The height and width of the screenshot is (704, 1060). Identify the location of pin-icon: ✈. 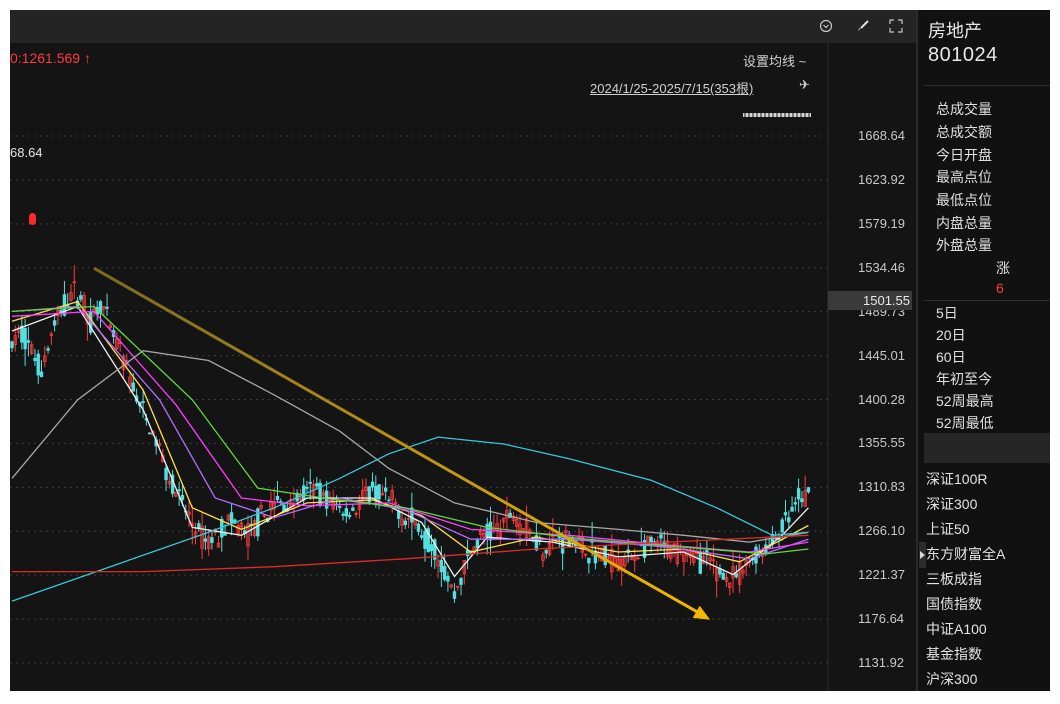
(804, 85).